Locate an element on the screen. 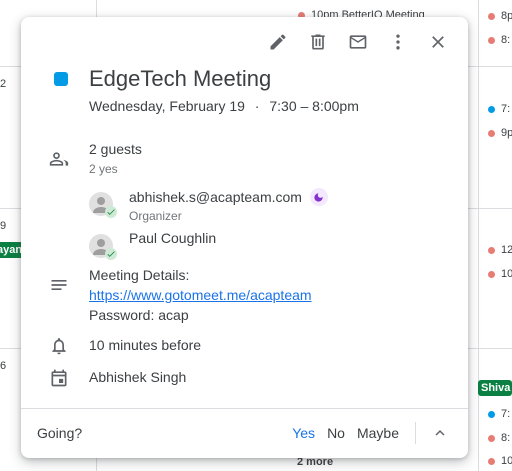 The image size is (512, 471). grid-line is located at coordinates (478, 235).